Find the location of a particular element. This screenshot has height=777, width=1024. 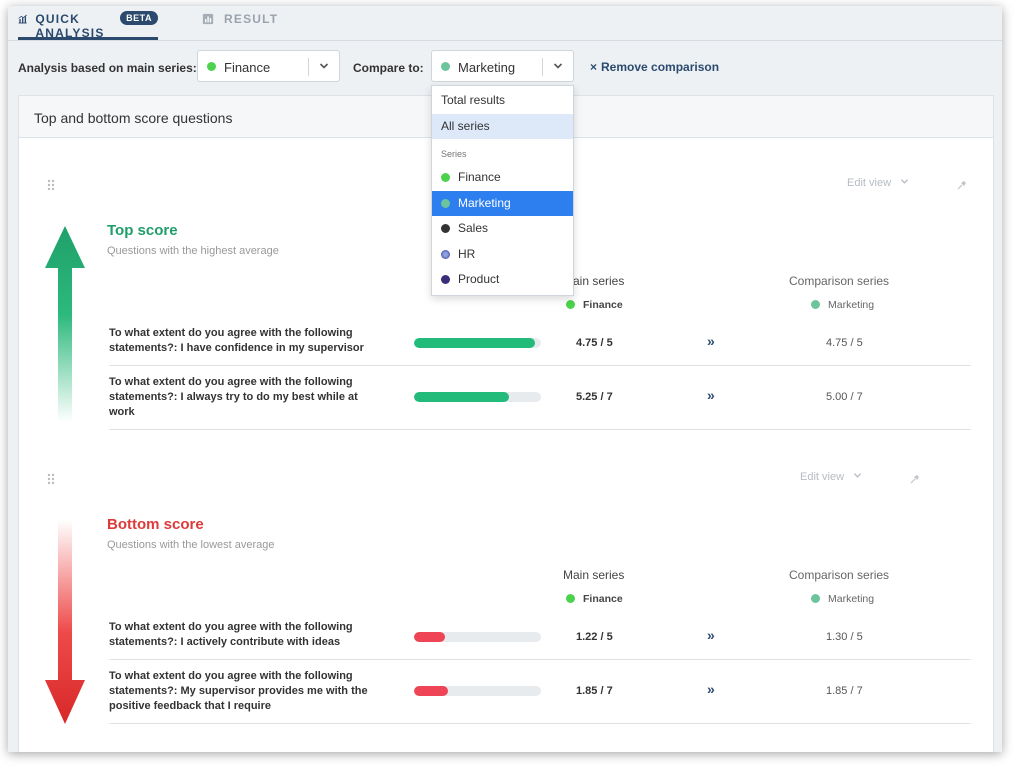

tab-result-label: RESULT is located at coordinates (251, 19).